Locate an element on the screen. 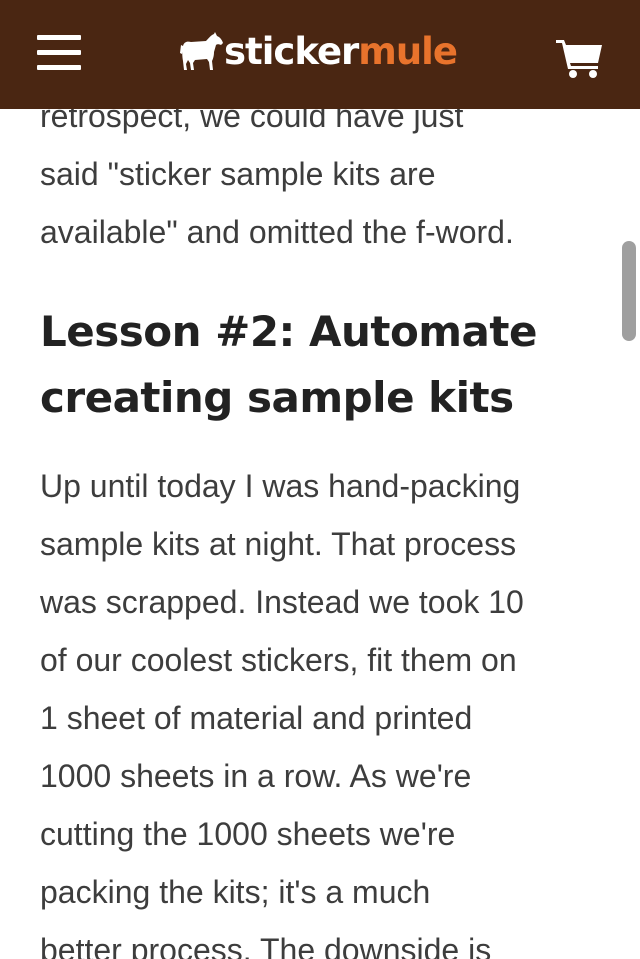 Image resolution: width=640 pixels, height=959 pixels. scrollbar-thumb is located at coordinates (629, 291).